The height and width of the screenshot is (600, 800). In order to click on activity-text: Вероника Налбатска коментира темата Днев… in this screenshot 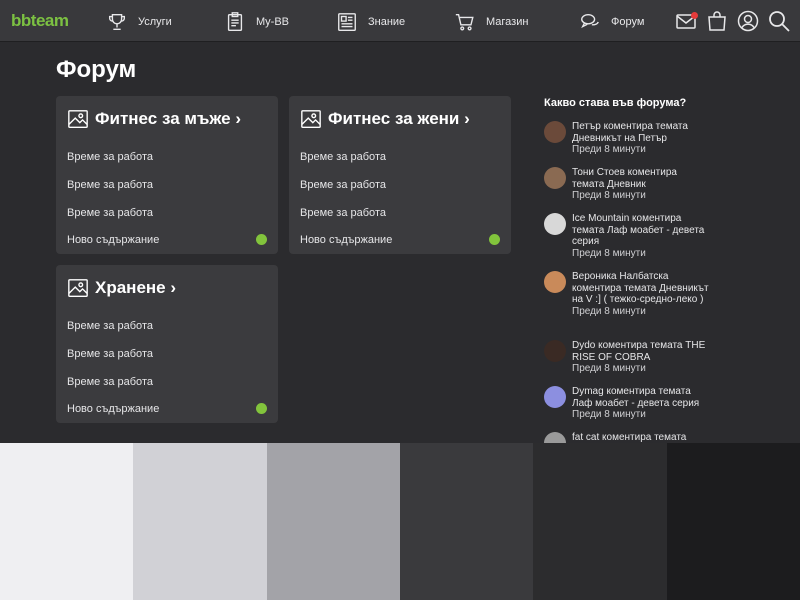, I will do `click(640, 288)`.